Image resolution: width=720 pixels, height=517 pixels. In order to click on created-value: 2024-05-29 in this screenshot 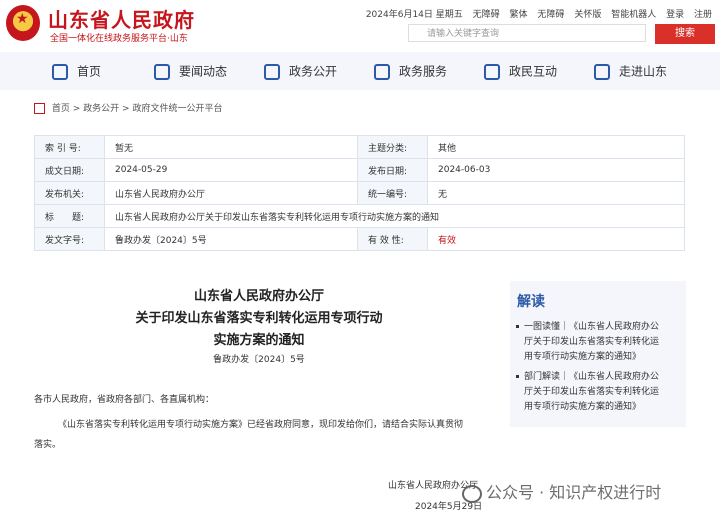, I will do `click(231, 170)`.